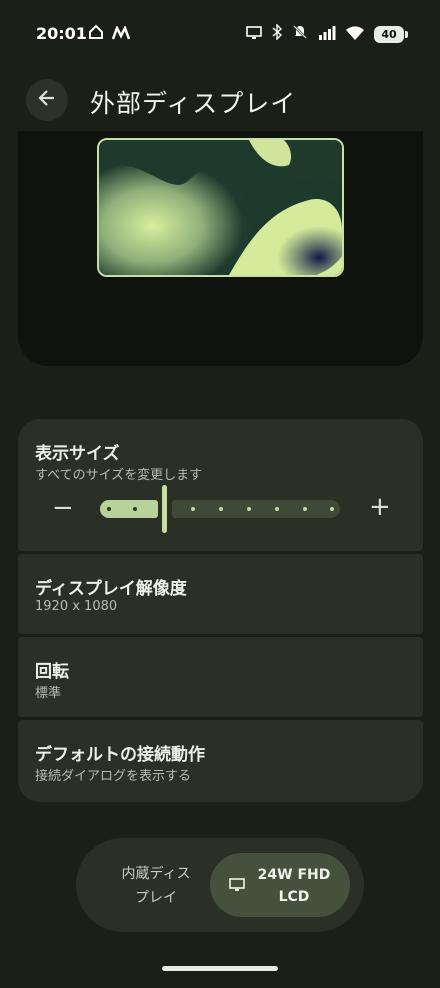 The height and width of the screenshot is (988, 440). I want to click on default-action-item: デフォルトの接続動作 接続ダイアログを表示する, so click(220, 761).